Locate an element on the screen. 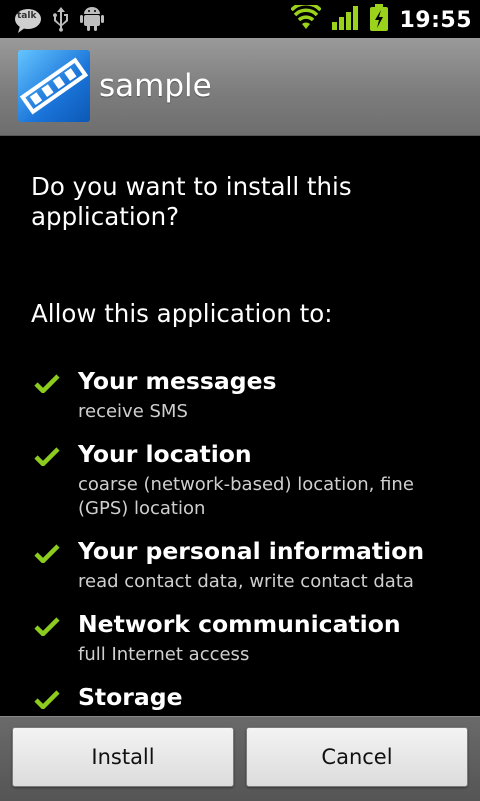 This screenshot has height=801, width=480. wifi-icon is located at coordinates (306, 18).